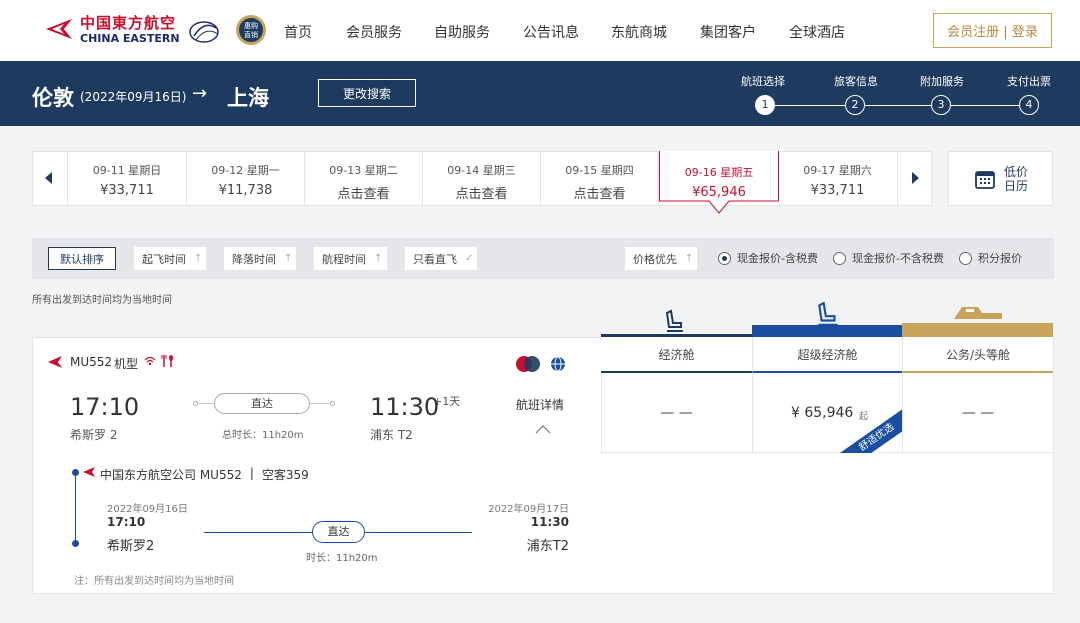 This screenshot has height=623, width=1080. Describe the element at coordinates (367, 93) in the screenshot. I see `modify-search-button: 更改搜索` at that location.